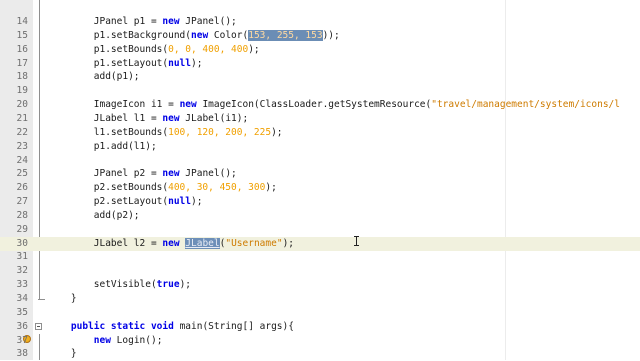 Image resolution: width=640 pixels, height=361 pixels. I want to click on code-line: 26 p2.setBounds(400, 30, 450, 300);, so click(320, 188).